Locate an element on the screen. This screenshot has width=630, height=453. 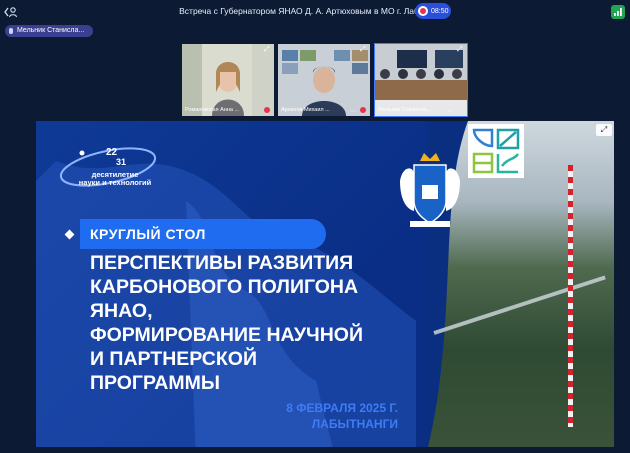
brand-logo is located at coordinates (496, 151).